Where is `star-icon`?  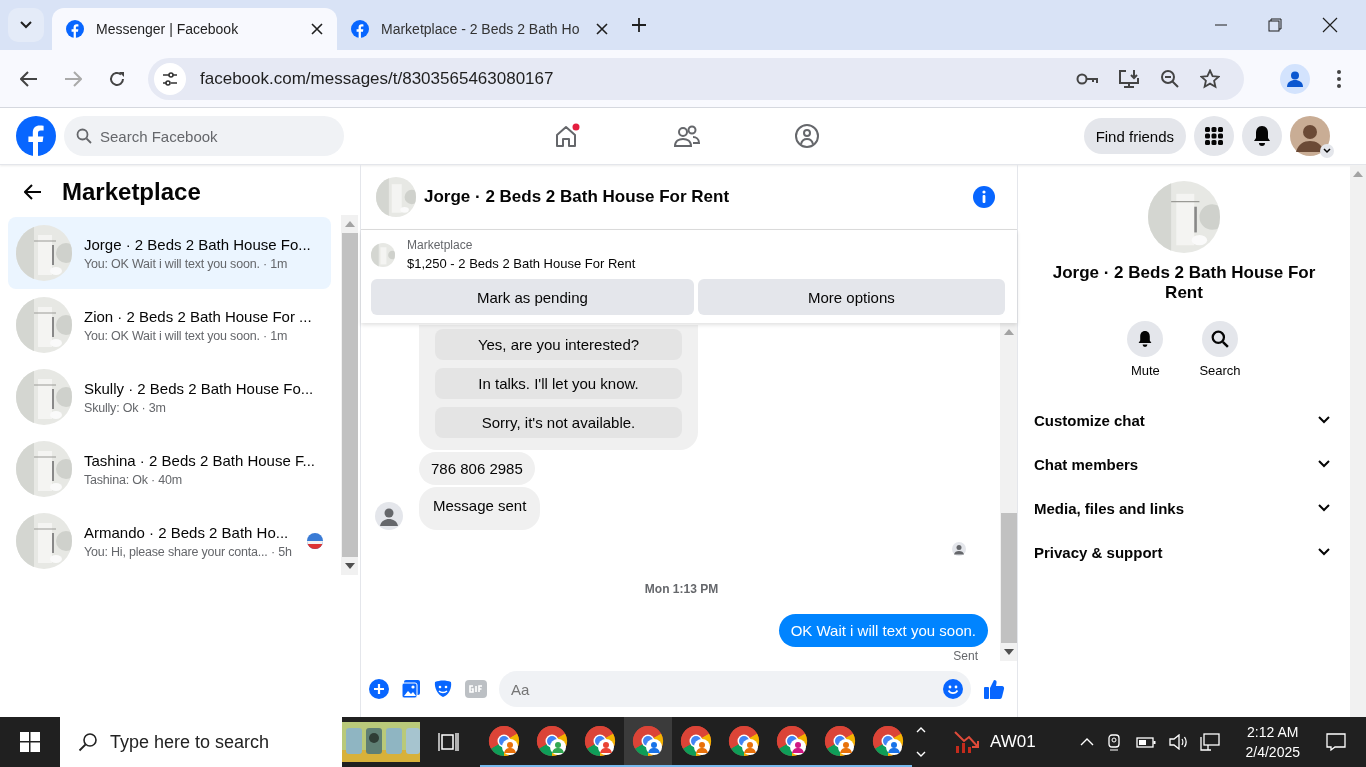 star-icon is located at coordinates (1210, 78).